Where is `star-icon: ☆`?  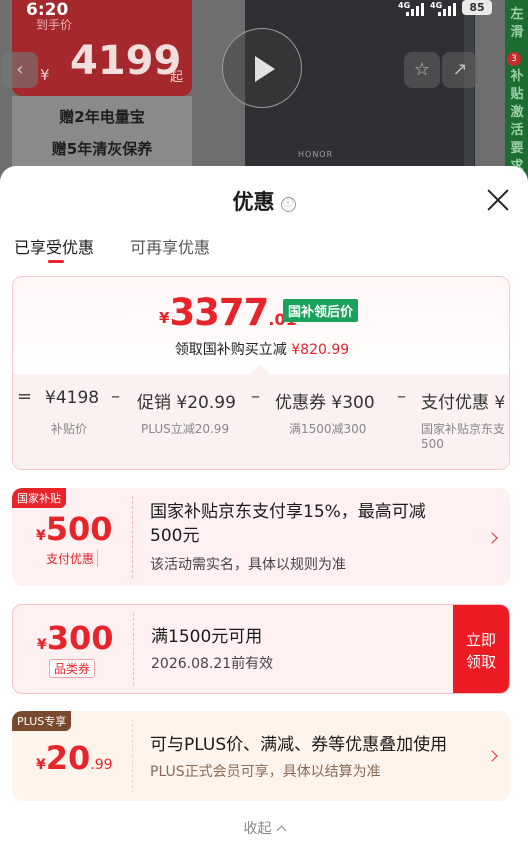
star-icon: ☆ is located at coordinates (422, 70).